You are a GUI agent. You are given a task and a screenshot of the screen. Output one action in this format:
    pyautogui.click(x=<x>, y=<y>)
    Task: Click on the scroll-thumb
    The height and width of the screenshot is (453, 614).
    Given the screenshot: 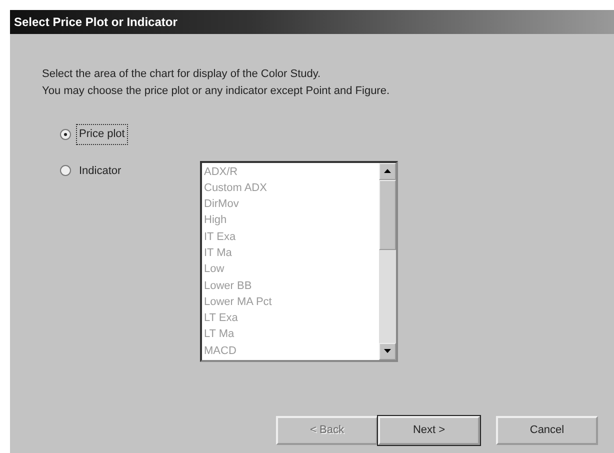 What is the action you would take?
    pyautogui.click(x=387, y=215)
    